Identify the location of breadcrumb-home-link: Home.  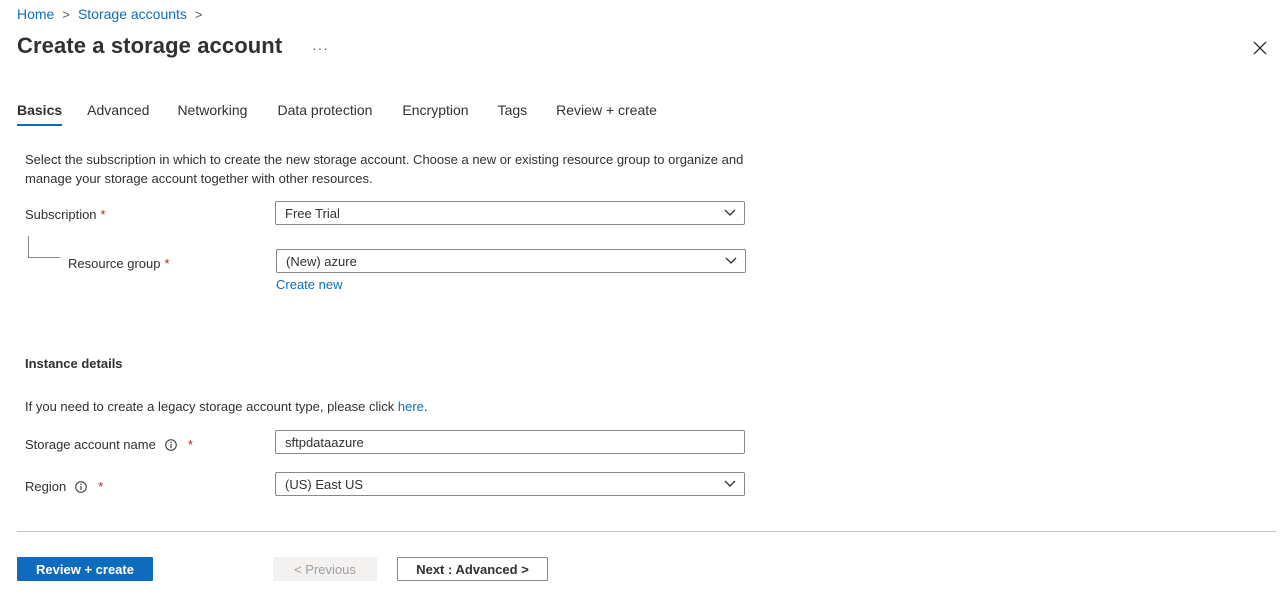
(35, 14).